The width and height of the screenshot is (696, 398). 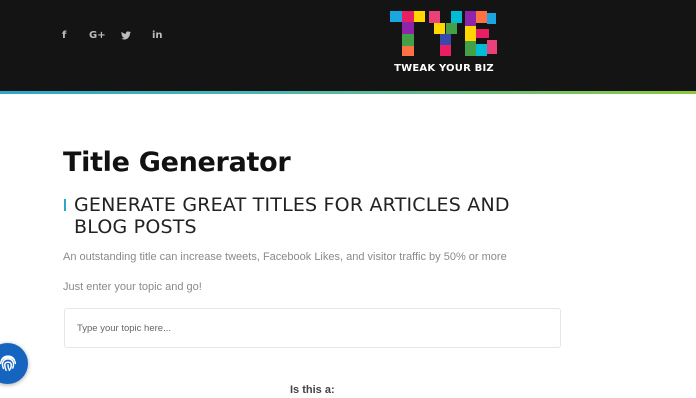 I want to click on instruction-text: Just enter your topic and go!, so click(x=132, y=287).